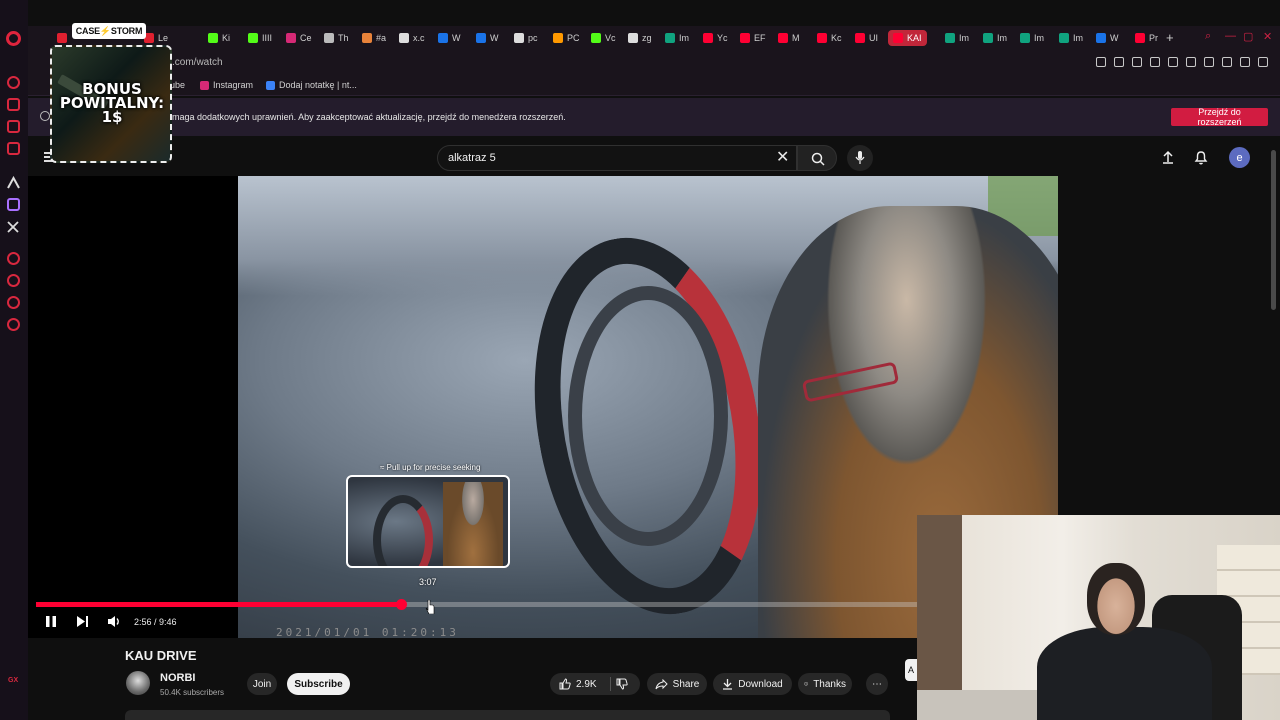 This screenshot has height=720, width=1280. Describe the element at coordinates (13, 38) in the screenshot. I see `opera-logo-icon` at that location.